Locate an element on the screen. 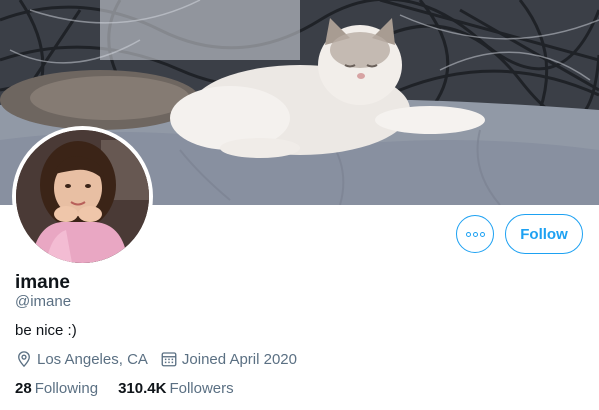  profile-meta: Los Angeles, CA Joined April 2020 is located at coordinates (162, 359).